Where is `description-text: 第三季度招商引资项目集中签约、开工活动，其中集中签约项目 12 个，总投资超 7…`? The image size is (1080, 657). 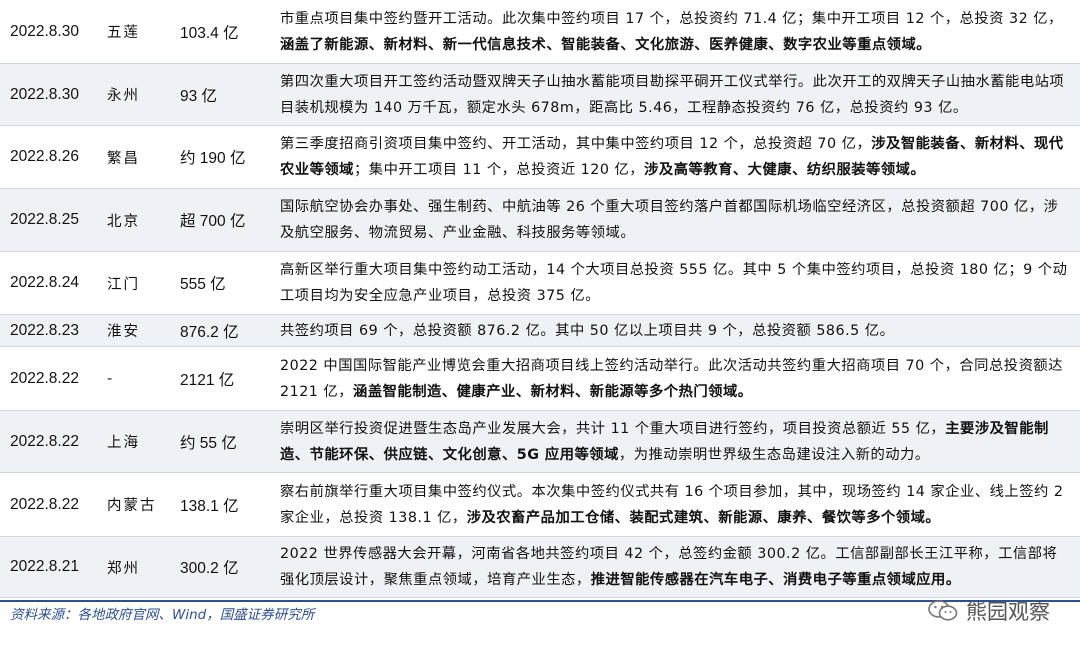
description-text: 第三季度招商引资项目集中签约、开工活动，其中集中签约项目 12 个，总投资超 7… is located at coordinates (576, 144).